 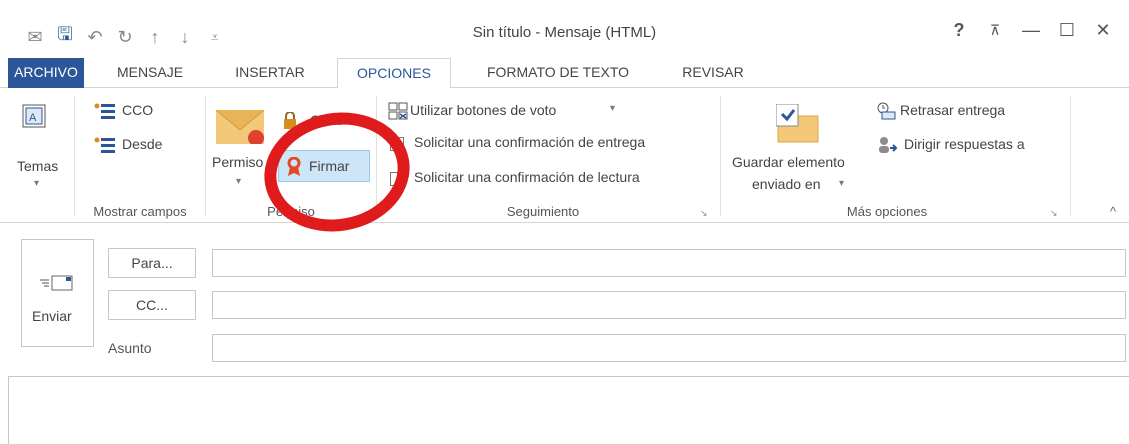 I want to click on tab-insertar: INSERTAR, so click(x=270, y=73).